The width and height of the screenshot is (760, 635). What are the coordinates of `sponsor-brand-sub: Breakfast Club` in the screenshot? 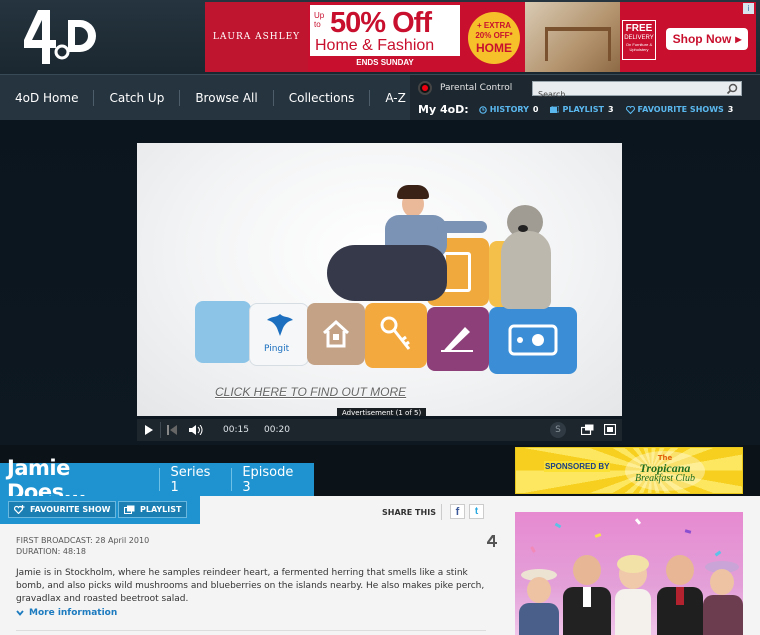 It's located at (665, 478).